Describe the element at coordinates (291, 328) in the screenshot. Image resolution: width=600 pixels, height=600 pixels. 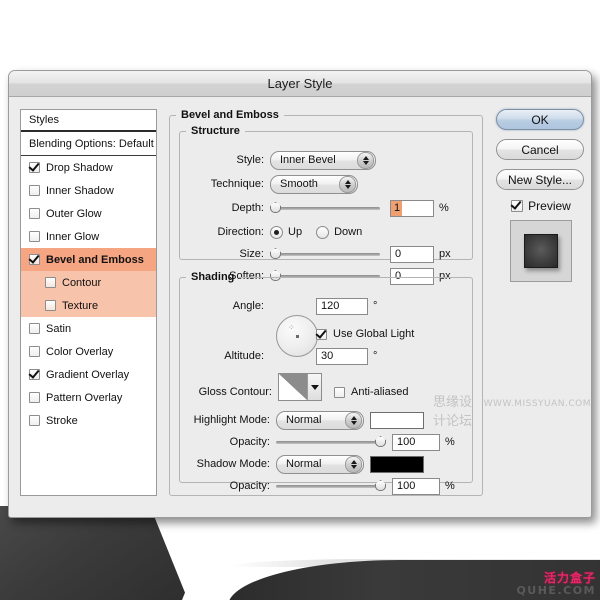
I see `angle-dial-handle: ⁘` at that location.